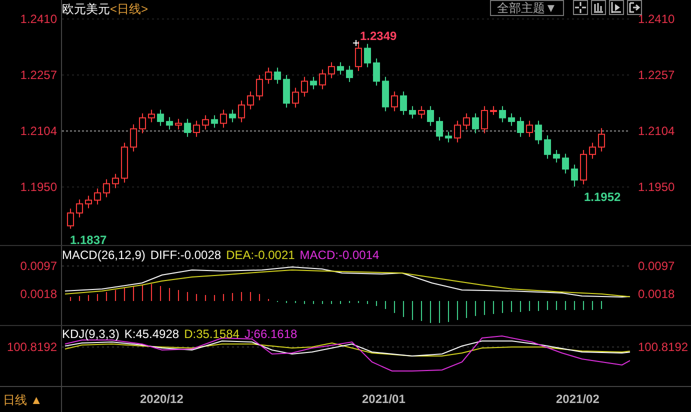 This screenshot has height=412, width=691. What do you see at coordinates (86, 9) in the screenshot?
I see `instrument-title: 欧元美元` at bounding box center [86, 9].